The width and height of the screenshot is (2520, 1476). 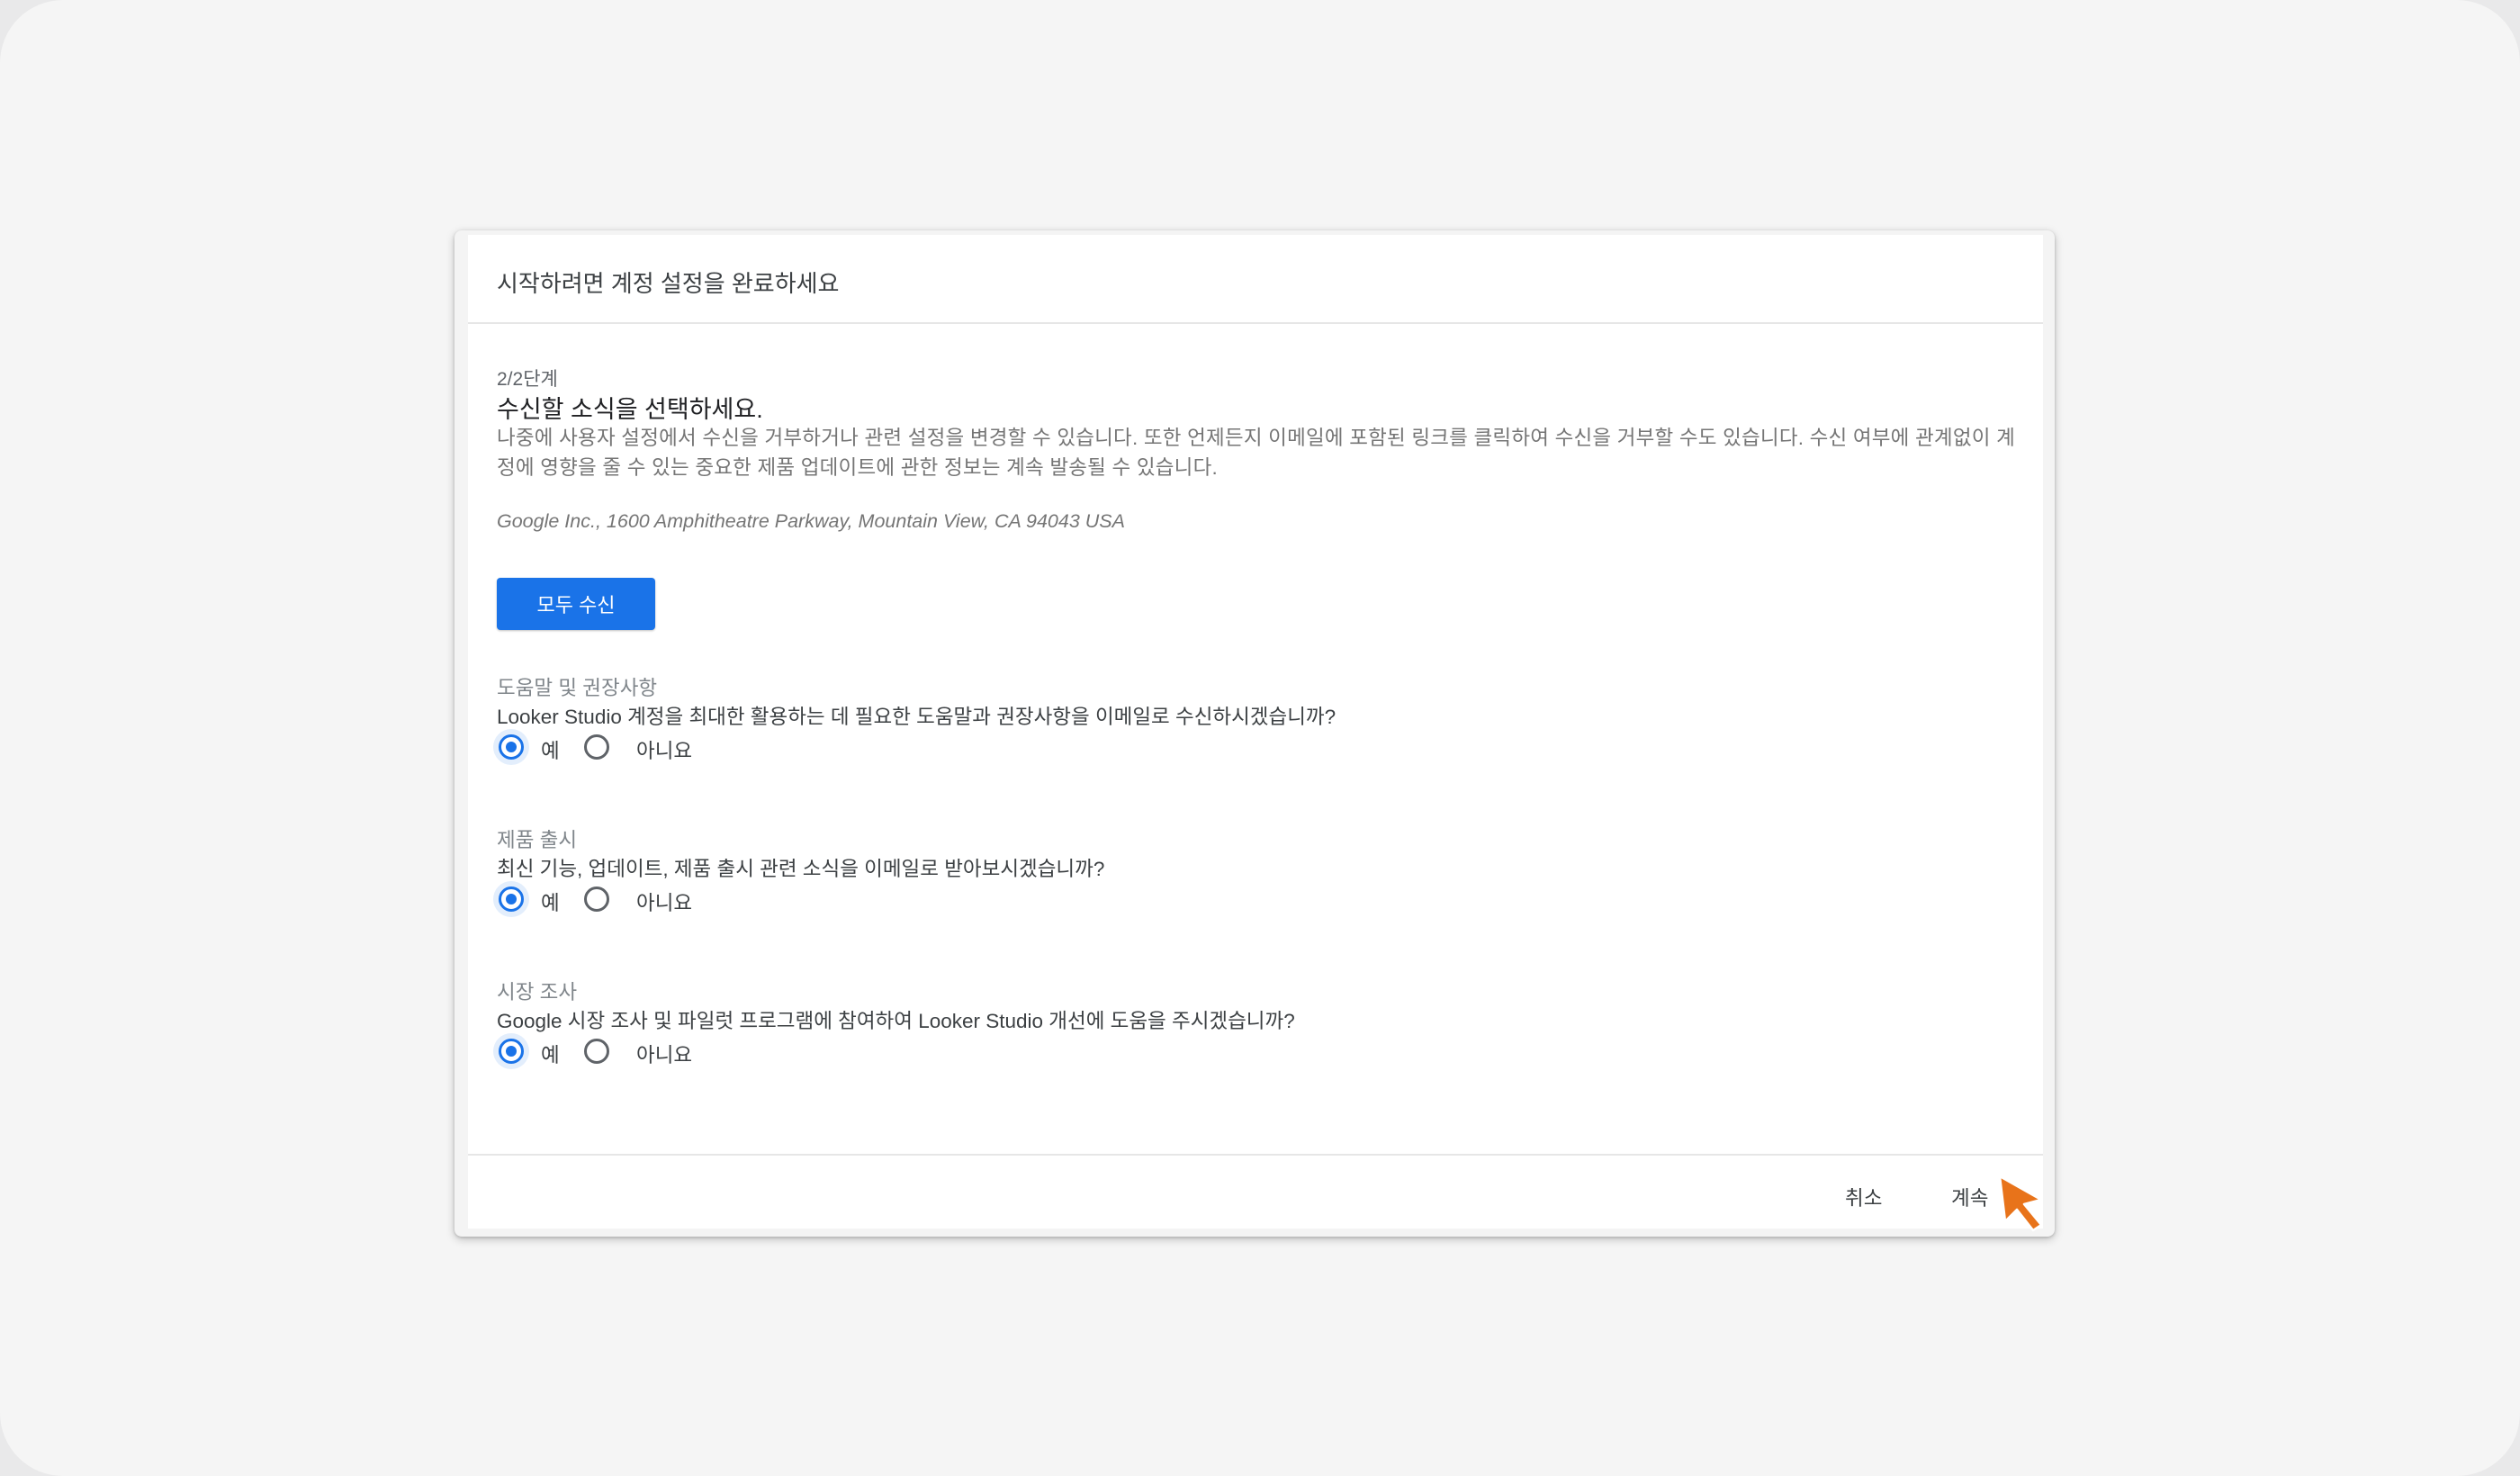 What do you see at coordinates (693, 899) in the screenshot?
I see `product-release-radio-group: 예 아니요` at bounding box center [693, 899].